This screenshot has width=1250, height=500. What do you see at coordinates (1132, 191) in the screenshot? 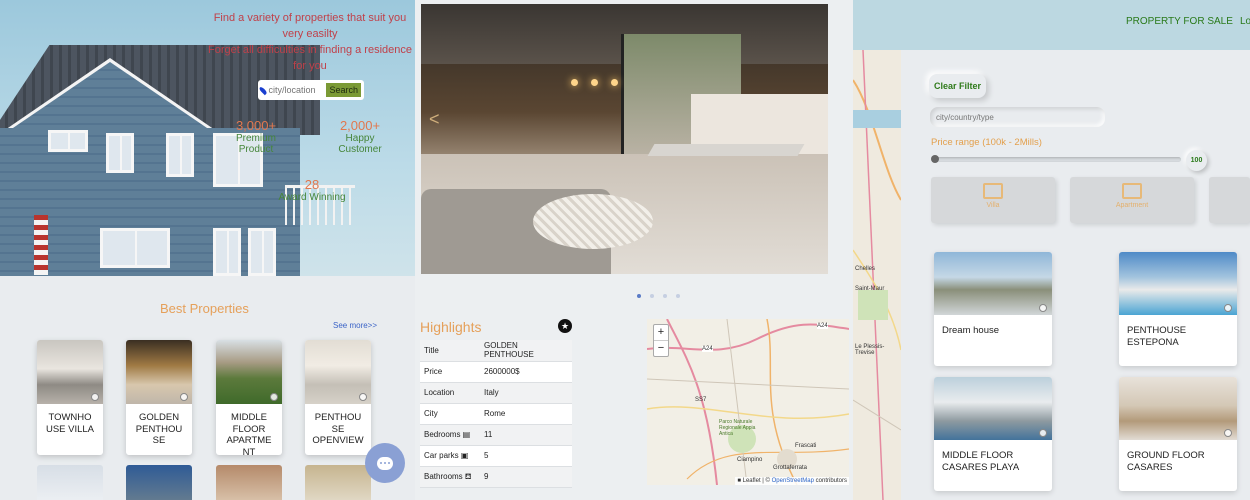
I see `building-icon` at bounding box center [1132, 191].